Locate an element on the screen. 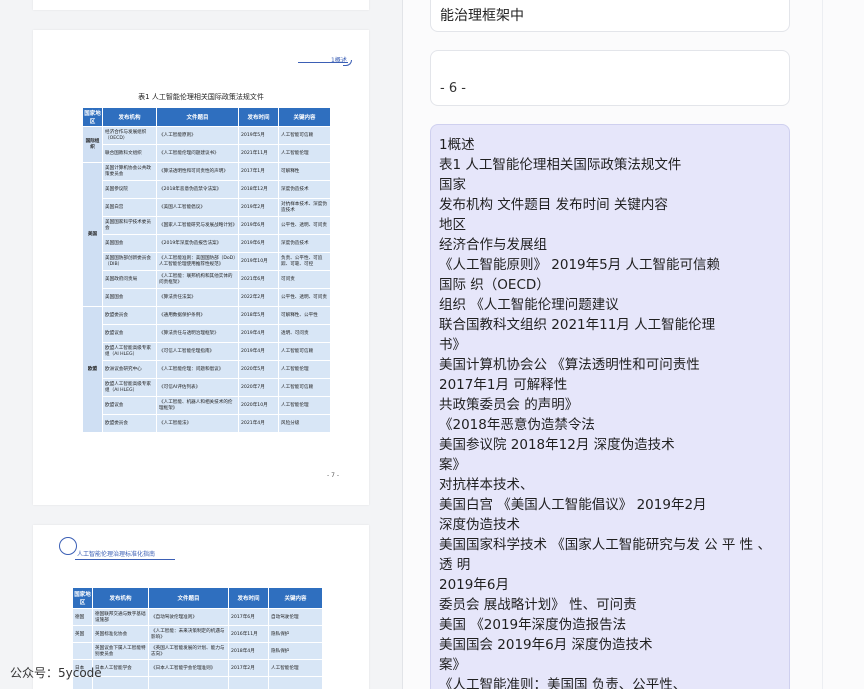 This screenshot has width=864, height=689. region-cell is located at coordinates (82, 651).